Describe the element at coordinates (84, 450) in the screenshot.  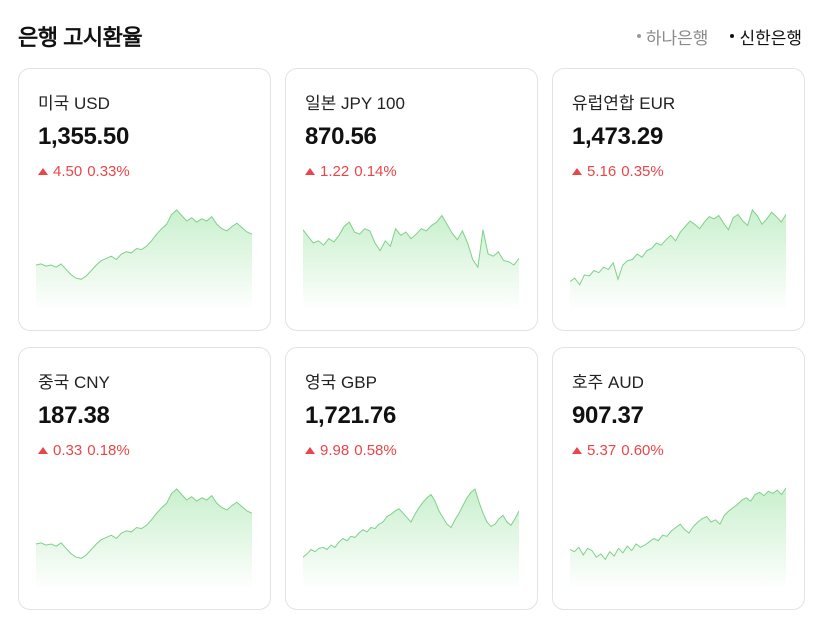
I see `rate-change: 0.33 0.18%` at that location.